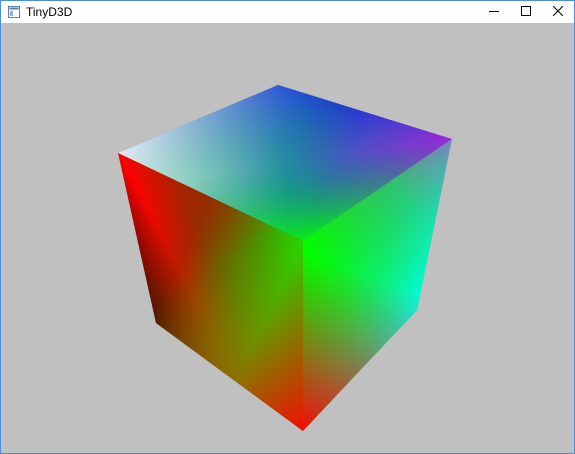 The height and width of the screenshot is (454, 575). I want to click on close-icon, so click(558, 12).